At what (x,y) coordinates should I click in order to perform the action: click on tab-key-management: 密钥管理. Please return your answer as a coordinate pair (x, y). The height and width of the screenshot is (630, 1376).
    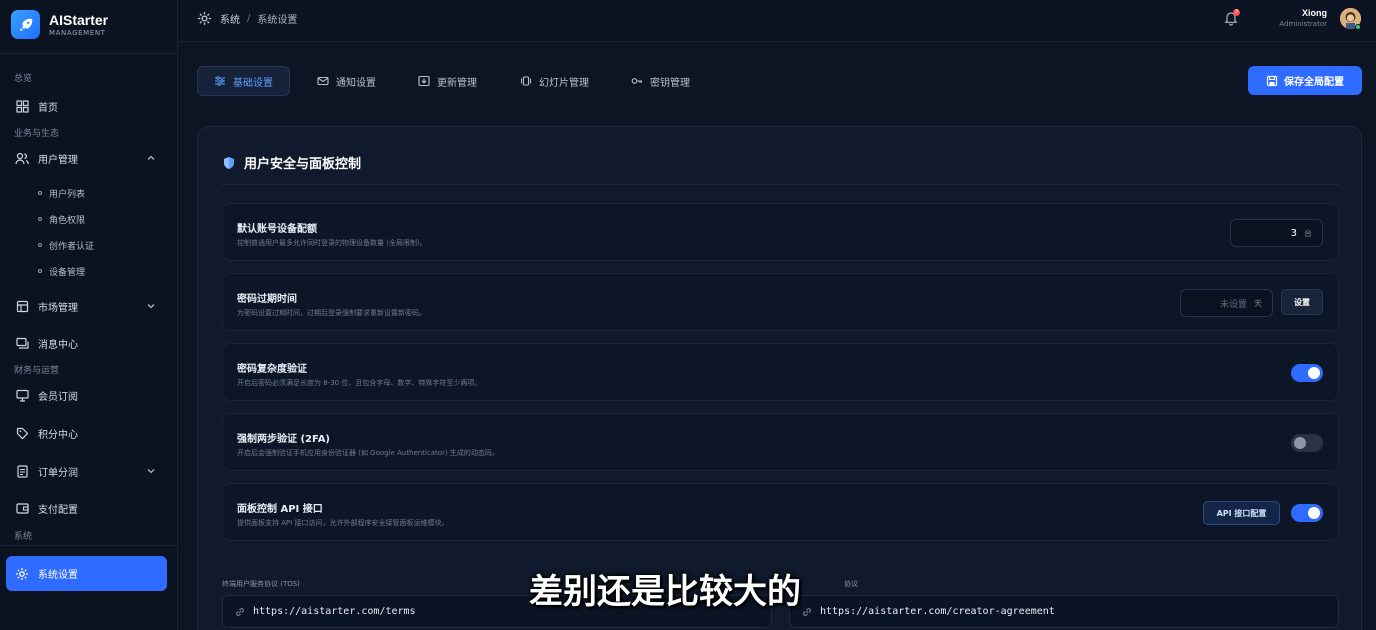
    Looking at the image, I should click on (660, 81).